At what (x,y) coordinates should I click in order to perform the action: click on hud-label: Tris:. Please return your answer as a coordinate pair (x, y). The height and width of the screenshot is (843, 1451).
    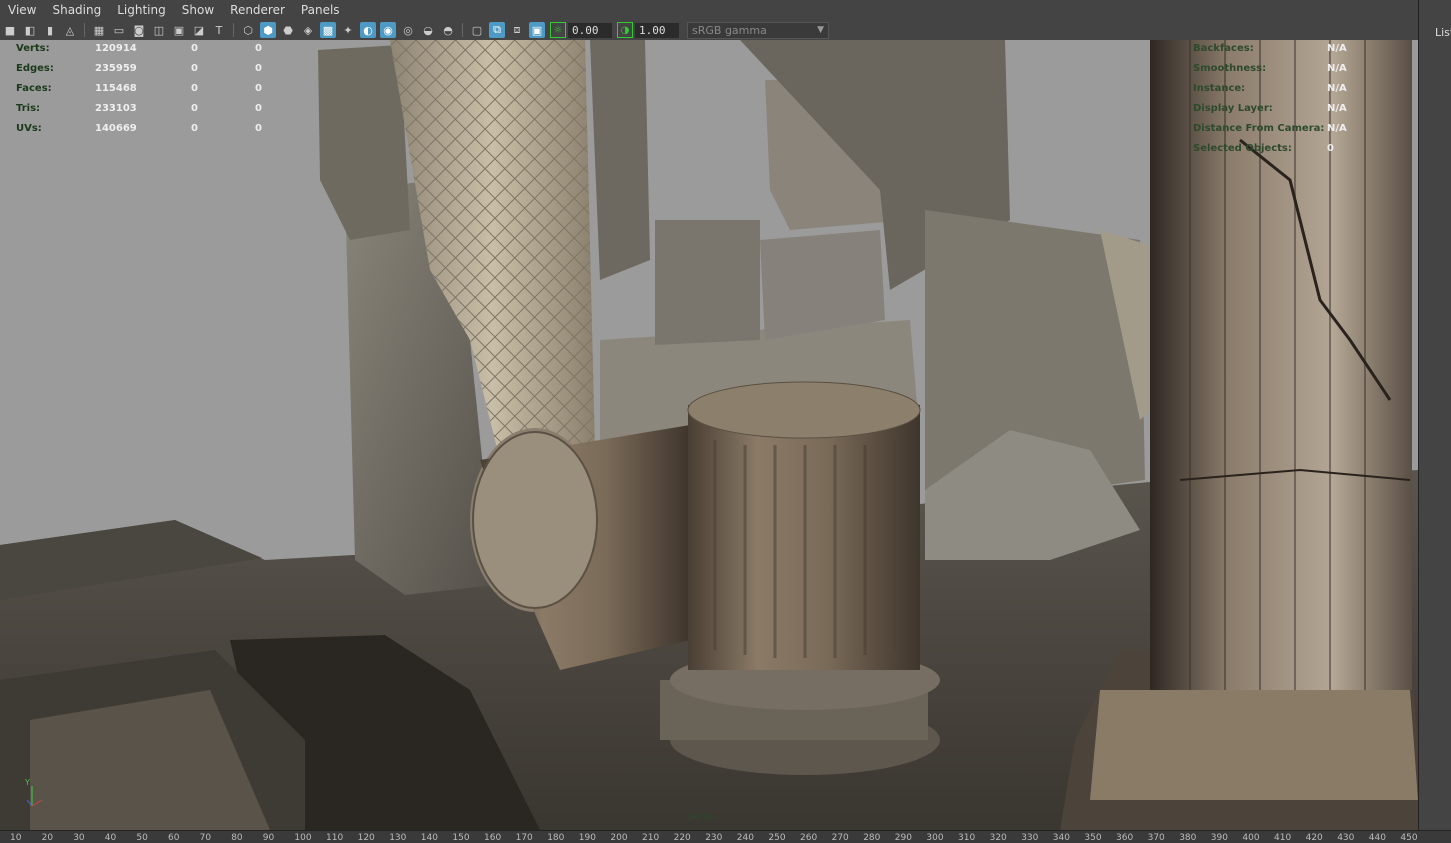
    Looking at the image, I should click on (28, 108).